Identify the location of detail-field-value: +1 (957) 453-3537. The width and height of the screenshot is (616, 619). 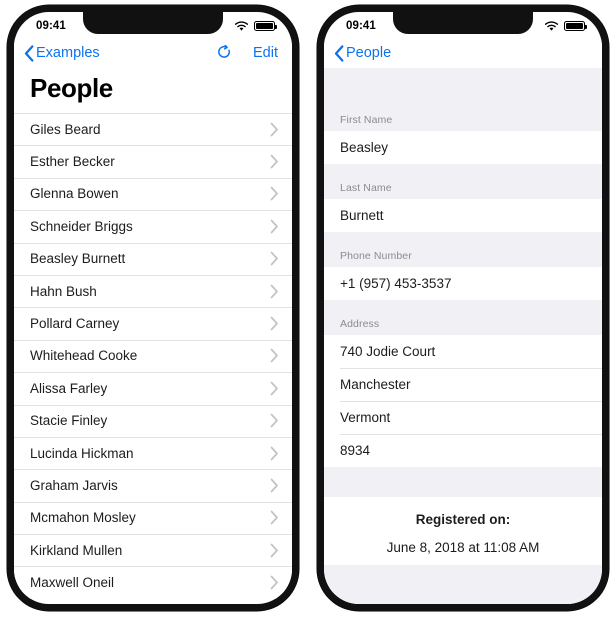
(396, 283).